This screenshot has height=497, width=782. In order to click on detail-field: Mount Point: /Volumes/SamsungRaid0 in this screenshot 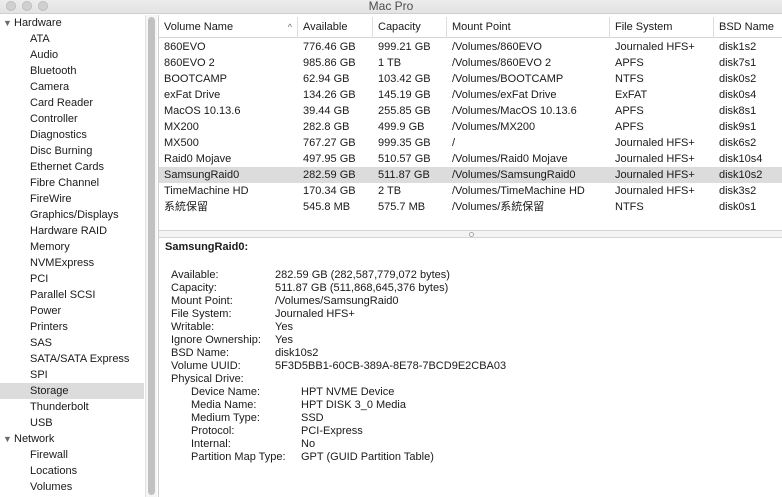, I will do `click(471, 301)`.